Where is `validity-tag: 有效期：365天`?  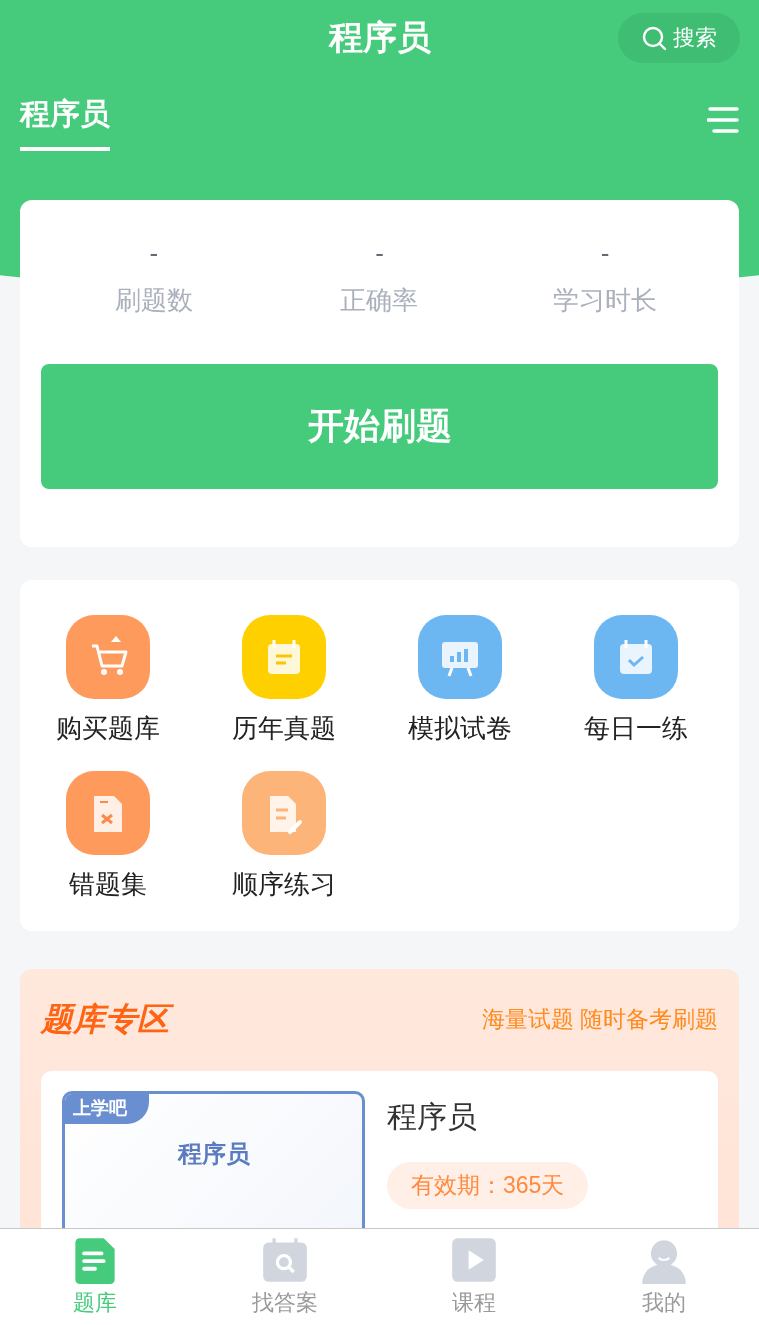
validity-tag: 有效期：365天 is located at coordinates (488, 1185).